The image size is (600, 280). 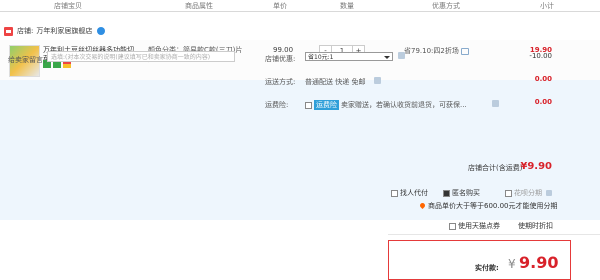 I want to click on insurance-amount: 0.00, so click(x=543, y=102).